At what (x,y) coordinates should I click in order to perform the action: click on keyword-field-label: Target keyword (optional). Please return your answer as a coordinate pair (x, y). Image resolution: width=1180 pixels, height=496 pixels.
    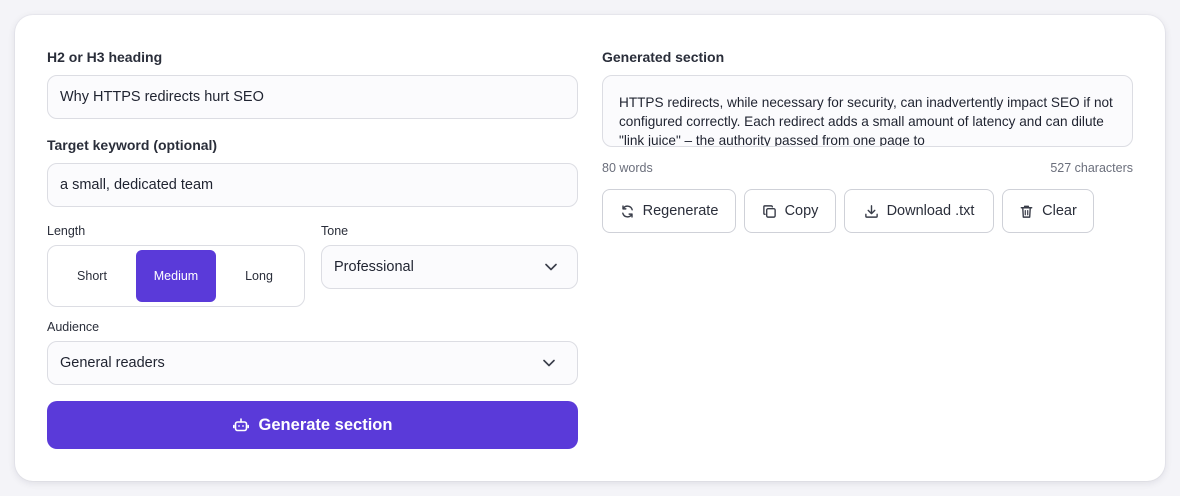
    Looking at the image, I should click on (132, 145).